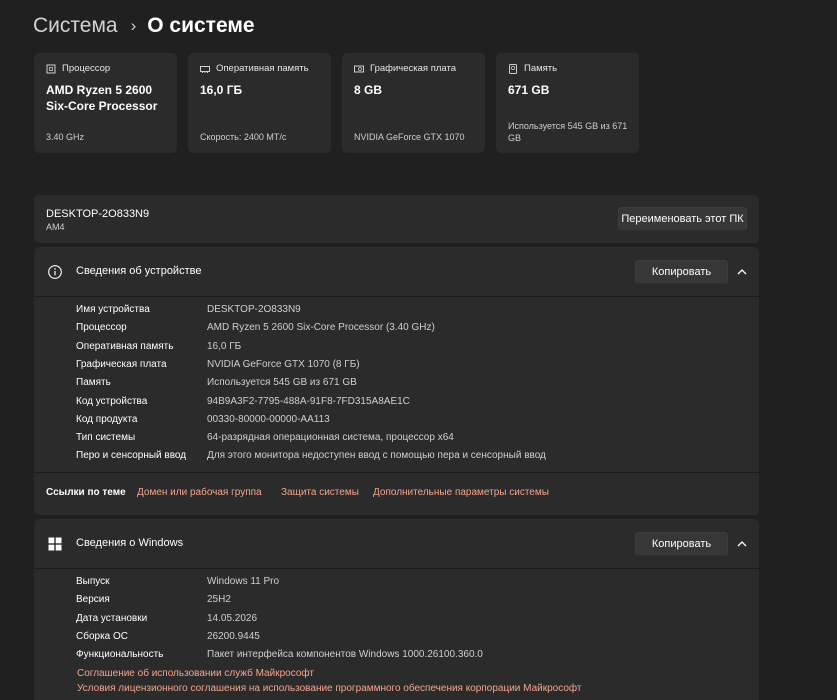 Image resolution: width=837 pixels, height=700 pixels. What do you see at coordinates (102, 636) in the screenshot?
I see `row-key: Сборка ОС` at bounding box center [102, 636].